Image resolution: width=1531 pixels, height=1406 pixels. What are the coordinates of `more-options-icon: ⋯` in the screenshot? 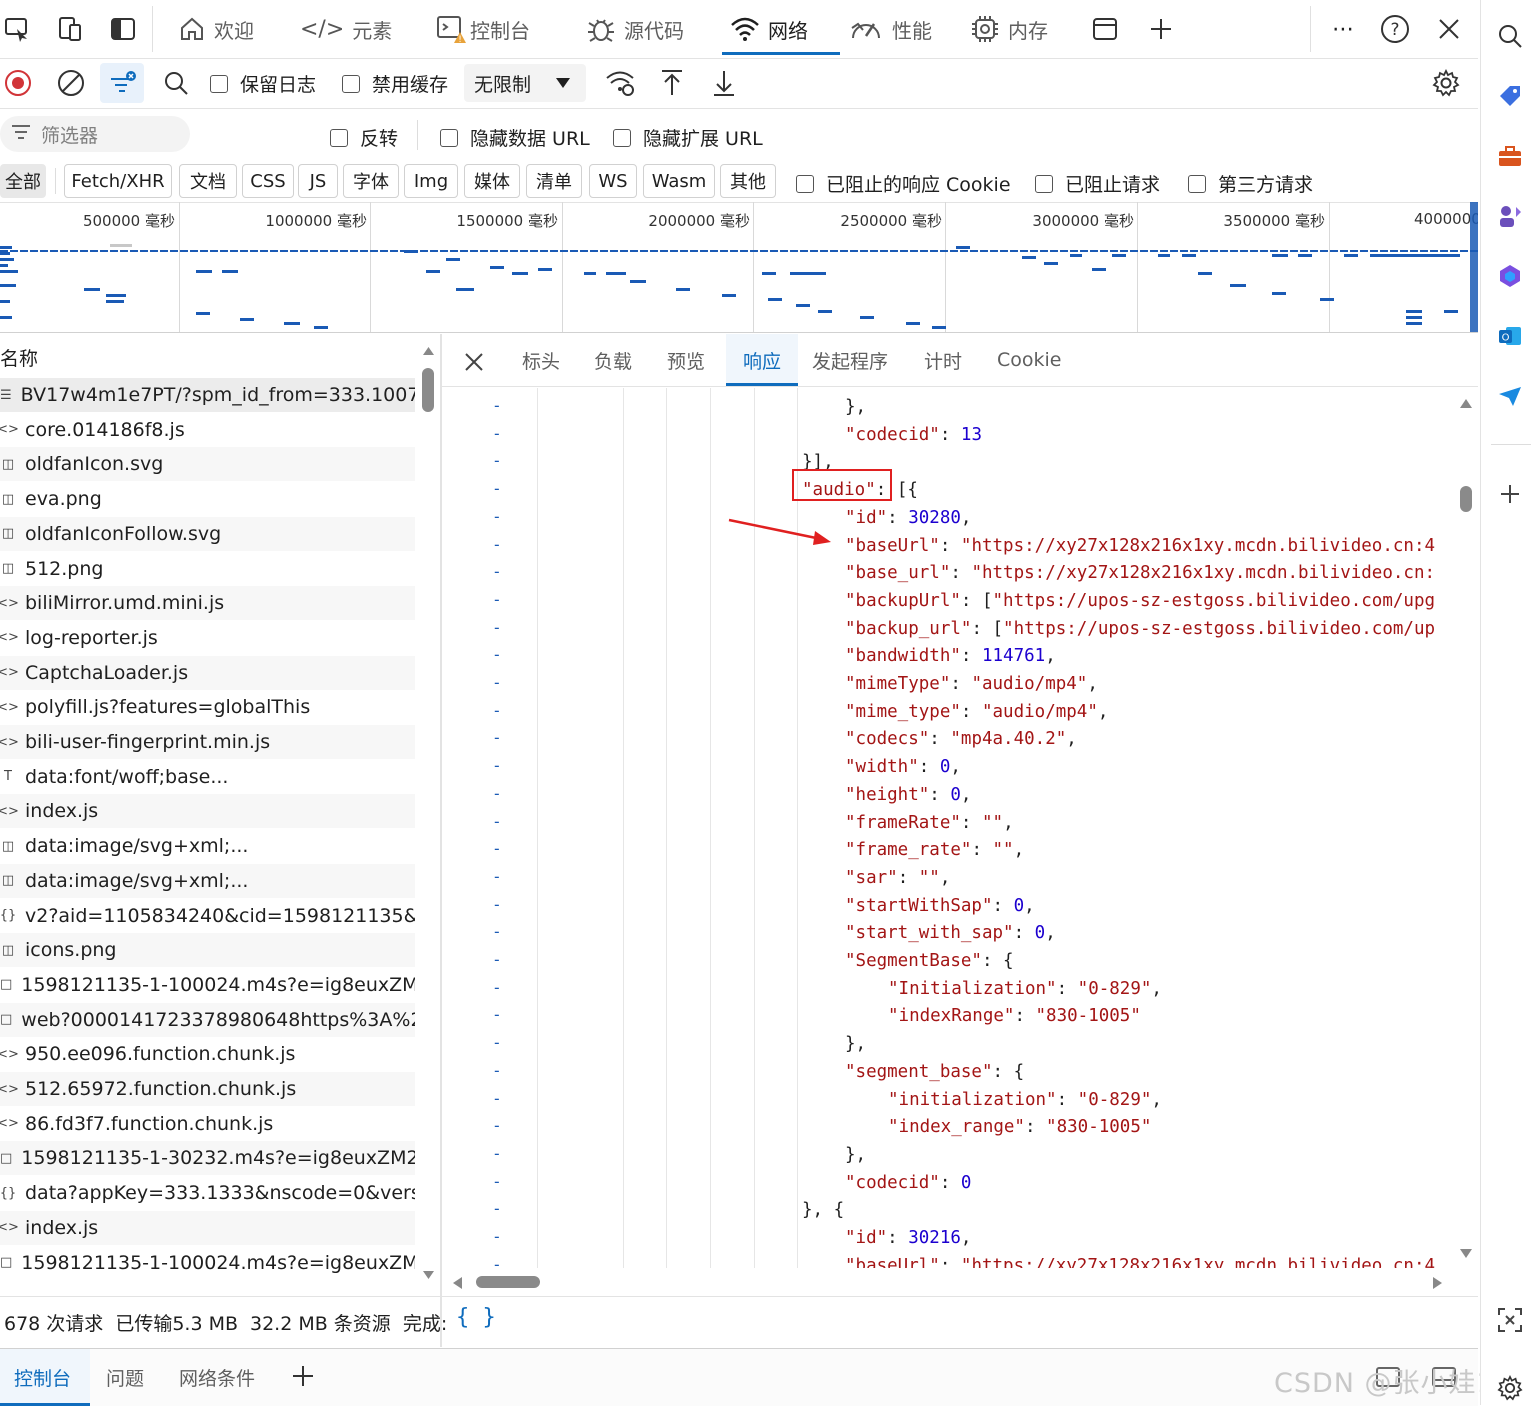 It's located at (1343, 29).